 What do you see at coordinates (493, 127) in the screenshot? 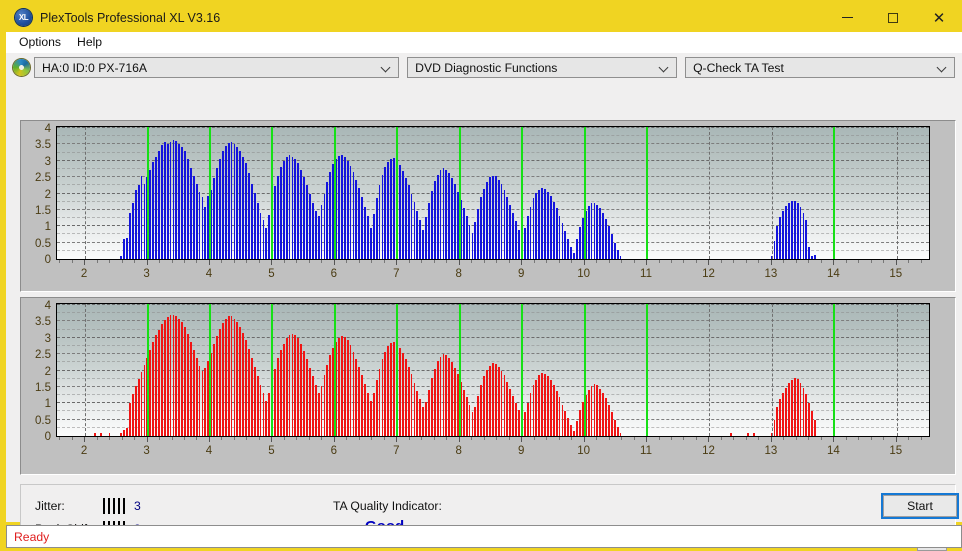
I see `gridline-horizontal` at bounding box center [493, 127].